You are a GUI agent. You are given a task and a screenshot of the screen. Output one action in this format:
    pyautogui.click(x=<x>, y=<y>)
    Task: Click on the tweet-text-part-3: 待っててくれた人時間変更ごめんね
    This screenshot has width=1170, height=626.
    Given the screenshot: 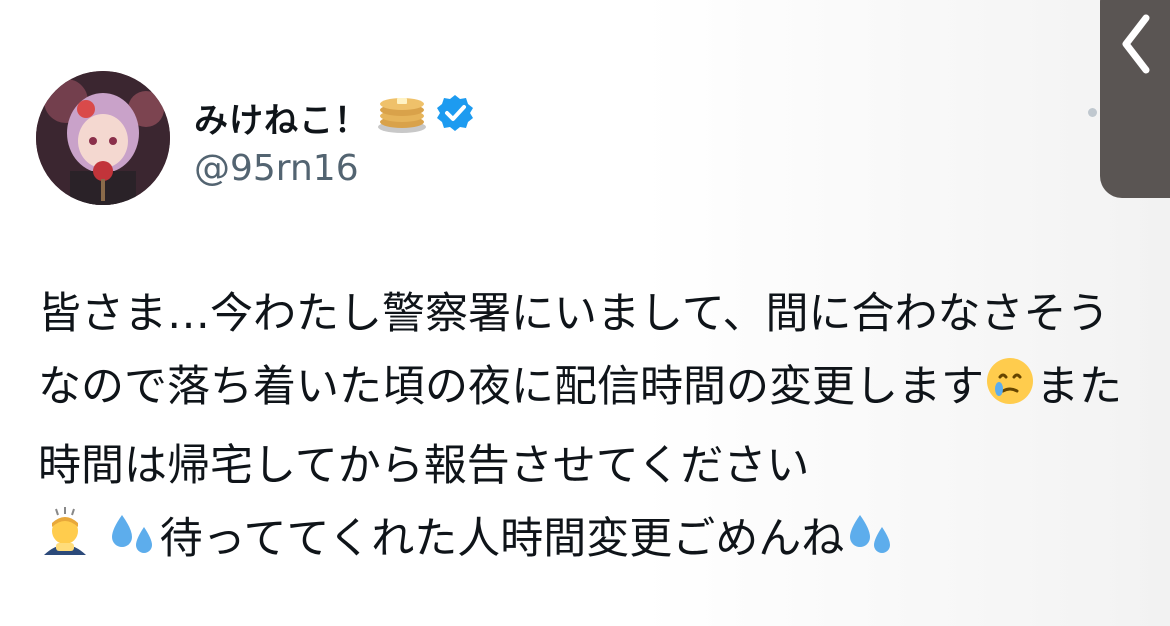 What is the action you would take?
    pyautogui.click(x=502, y=539)
    